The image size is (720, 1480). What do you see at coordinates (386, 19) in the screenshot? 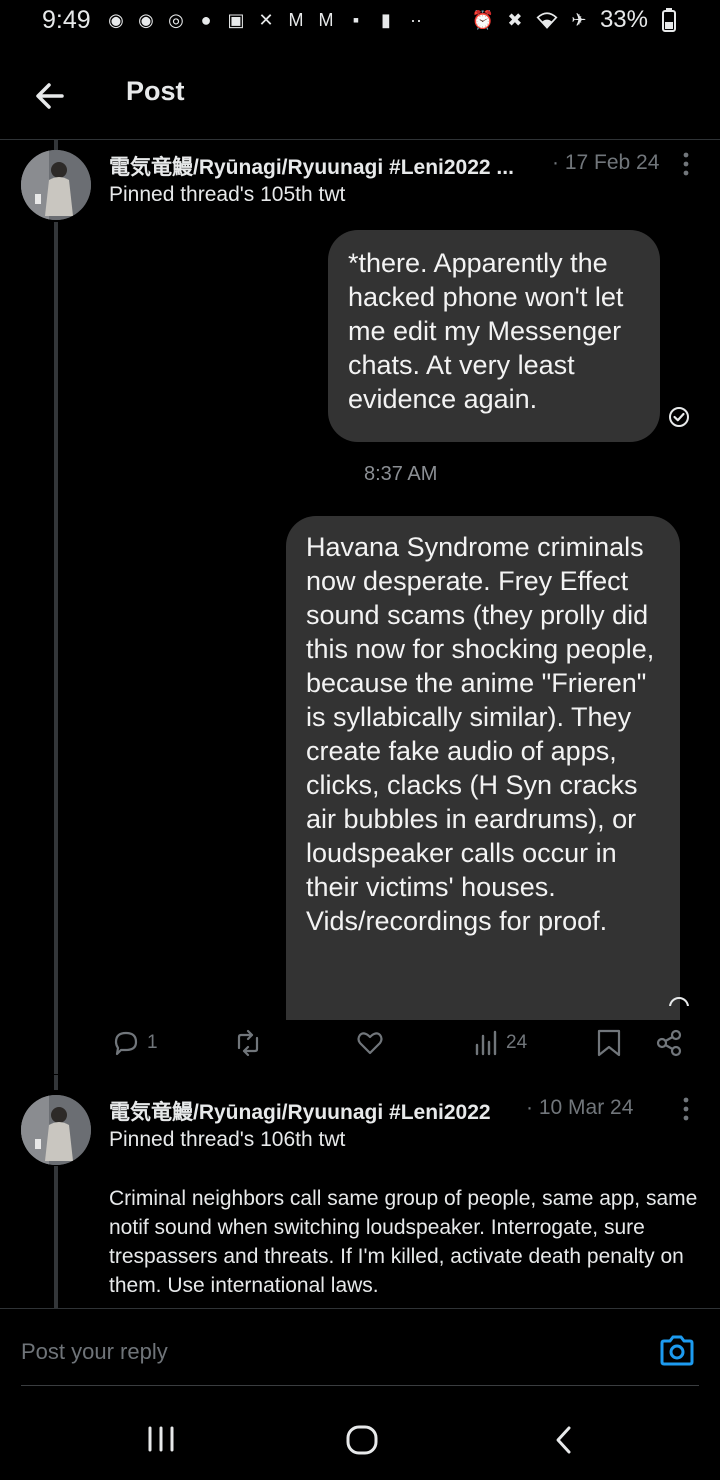
I see `person-icon: ▮` at bounding box center [386, 19].